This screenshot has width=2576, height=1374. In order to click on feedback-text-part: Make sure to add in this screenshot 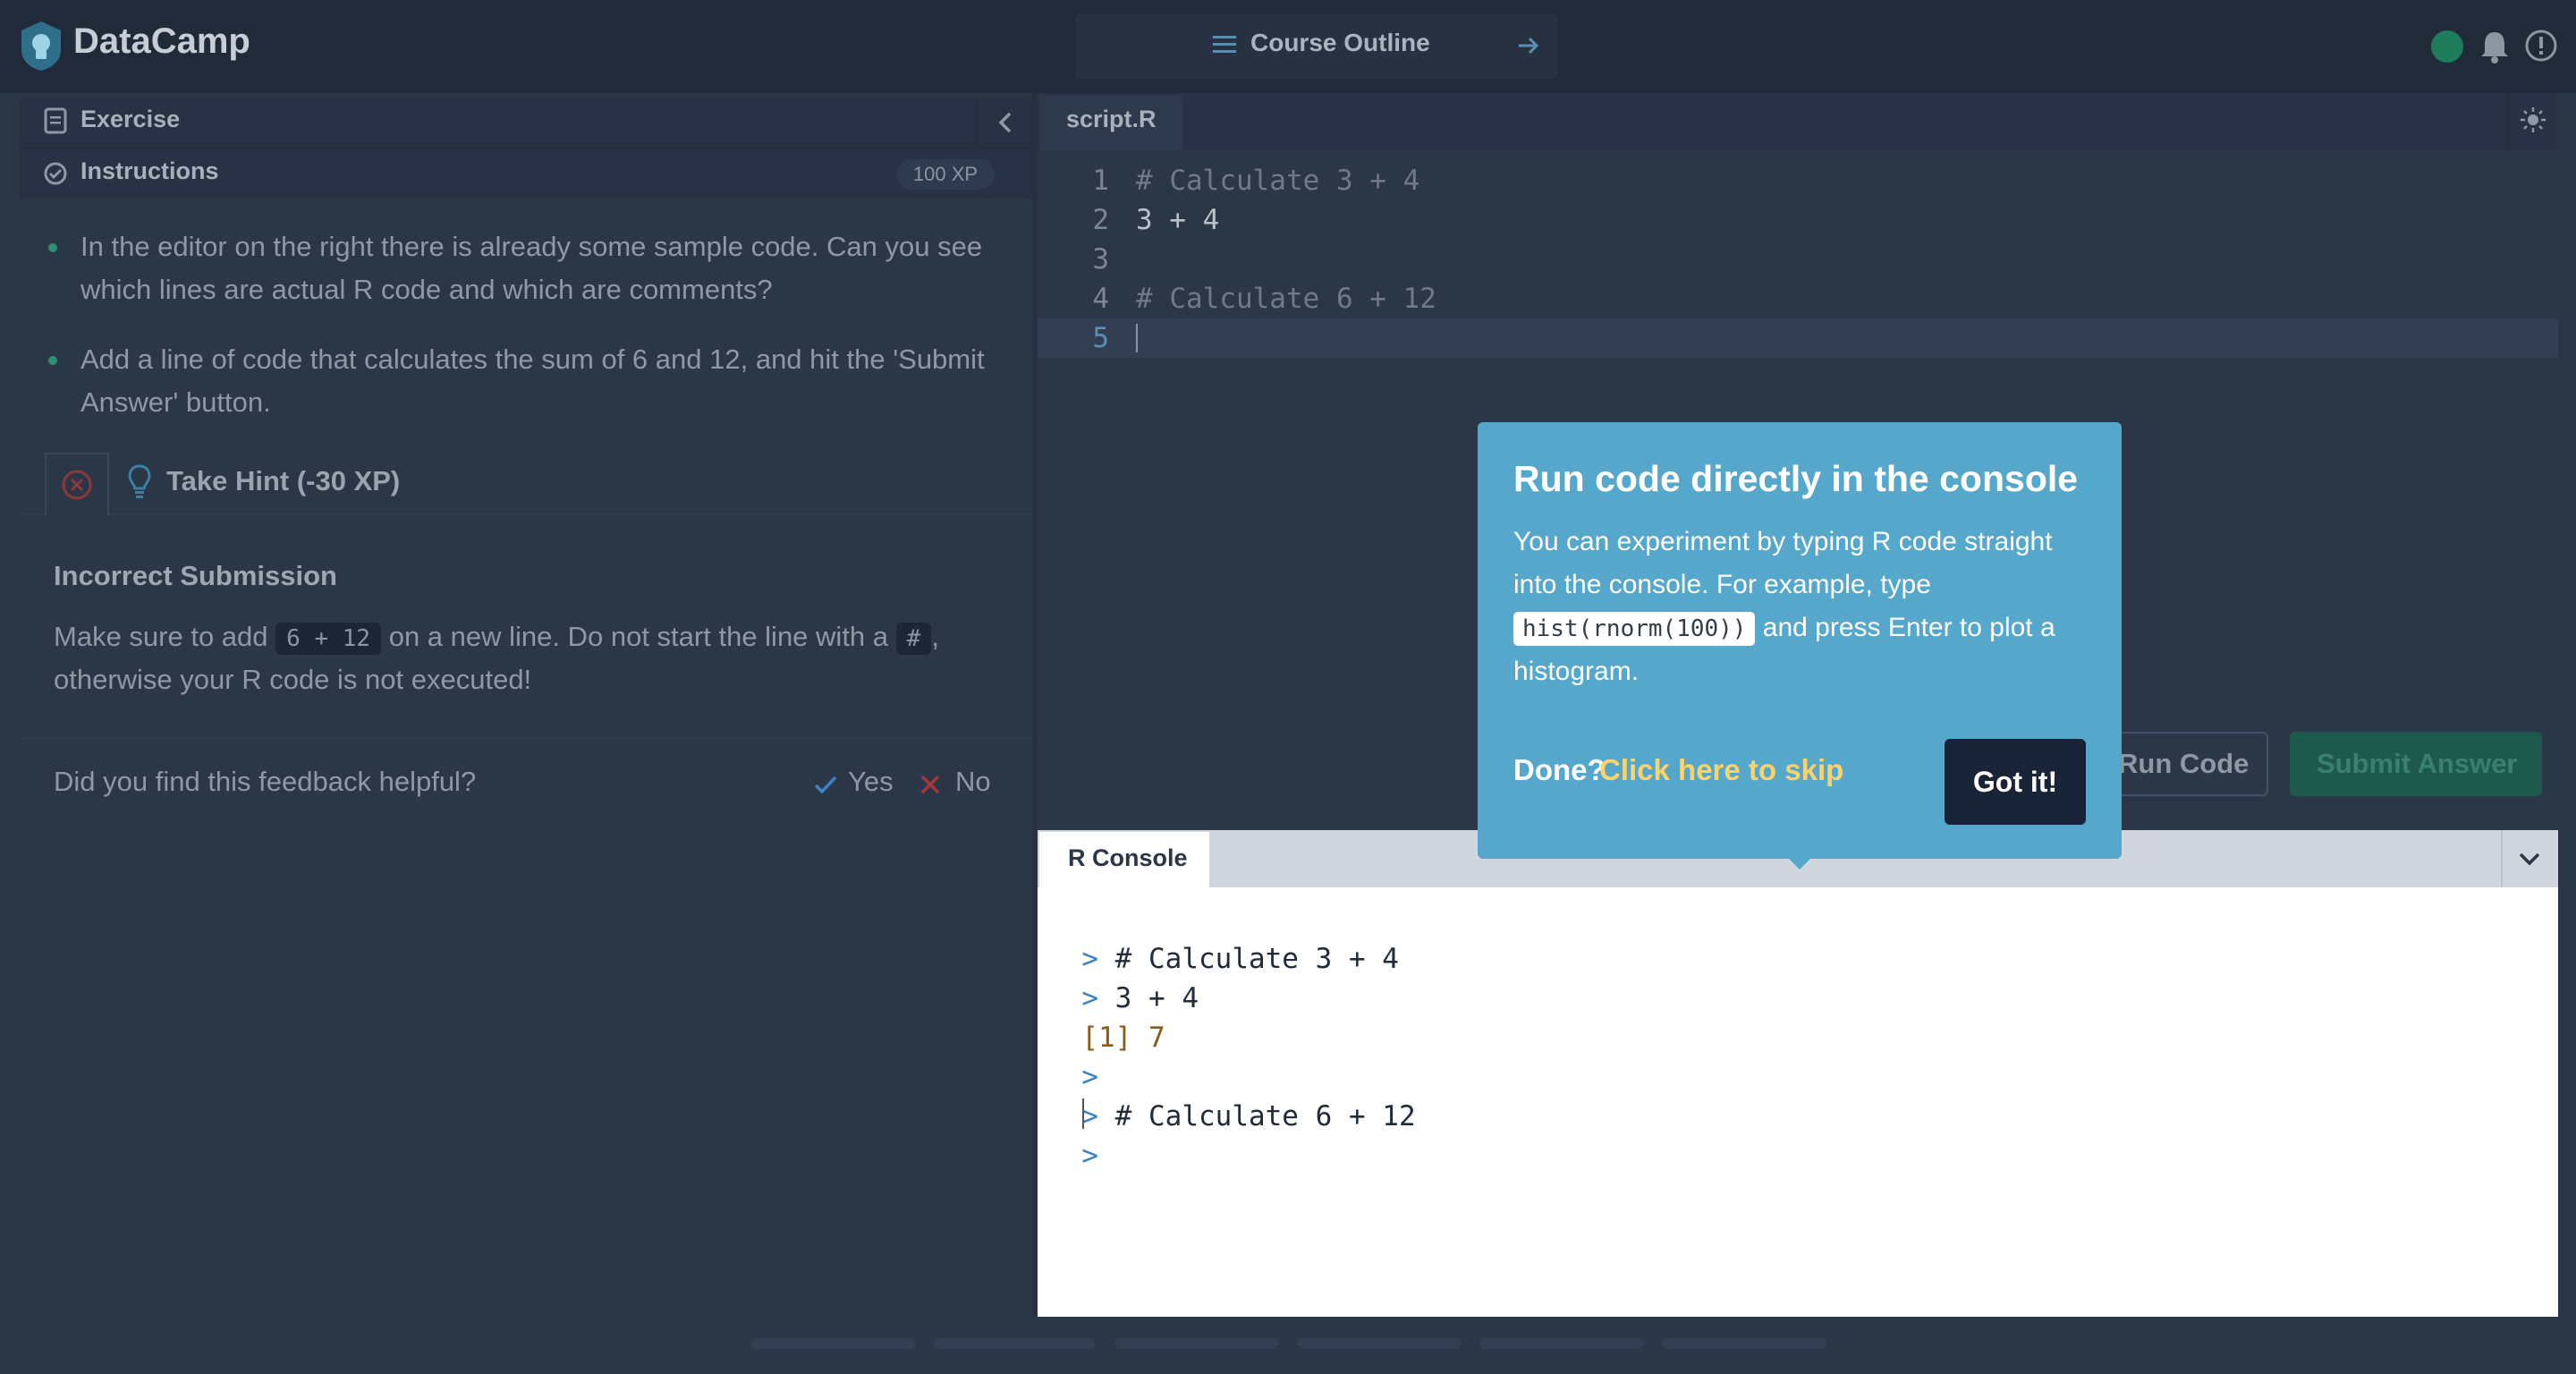, I will do `click(161, 636)`.